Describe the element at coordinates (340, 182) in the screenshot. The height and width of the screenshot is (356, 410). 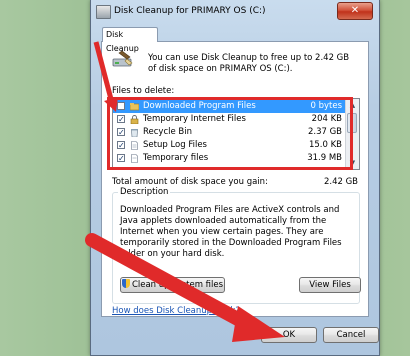
I see `total-space-value: 2.42 GB` at that location.